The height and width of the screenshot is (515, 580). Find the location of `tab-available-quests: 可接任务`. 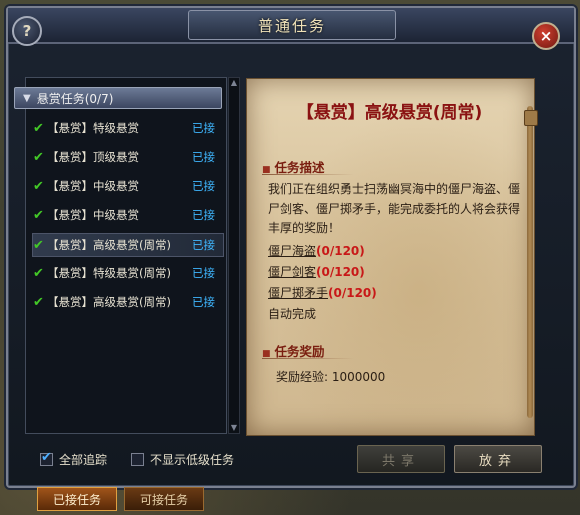

tab-available-quests: 可接任务 is located at coordinates (164, 499).